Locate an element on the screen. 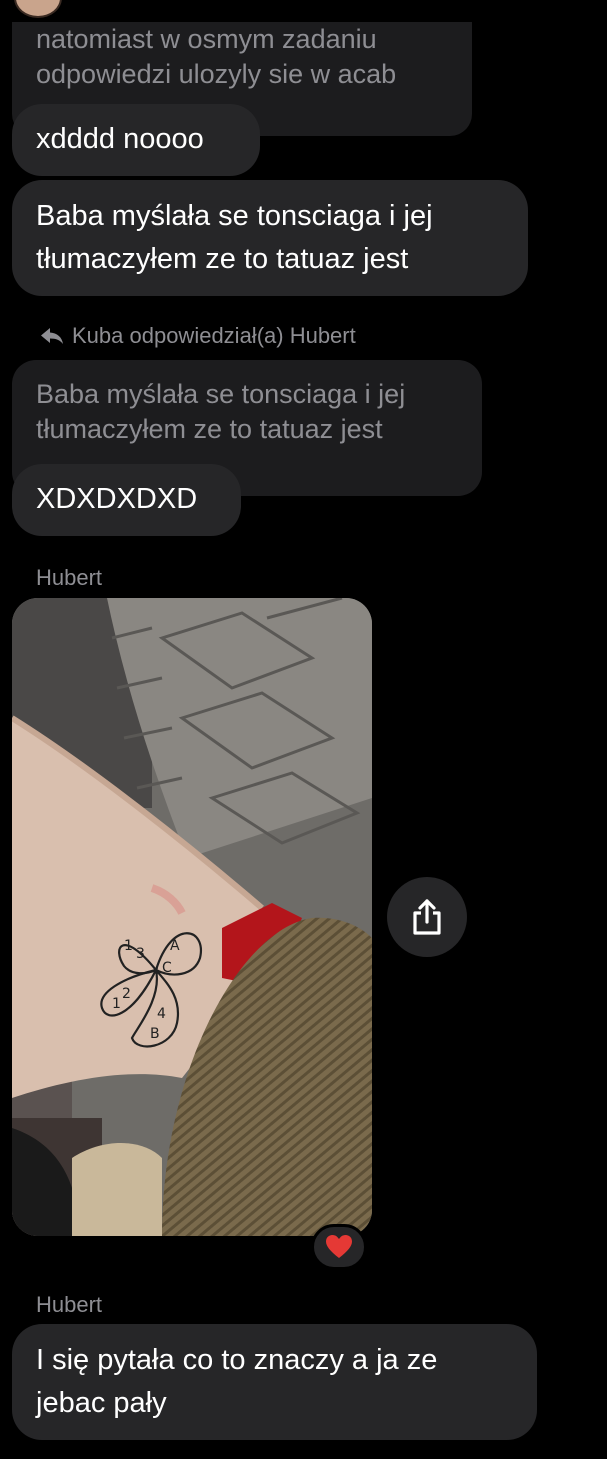  share-button is located at coordinates (427, 917).